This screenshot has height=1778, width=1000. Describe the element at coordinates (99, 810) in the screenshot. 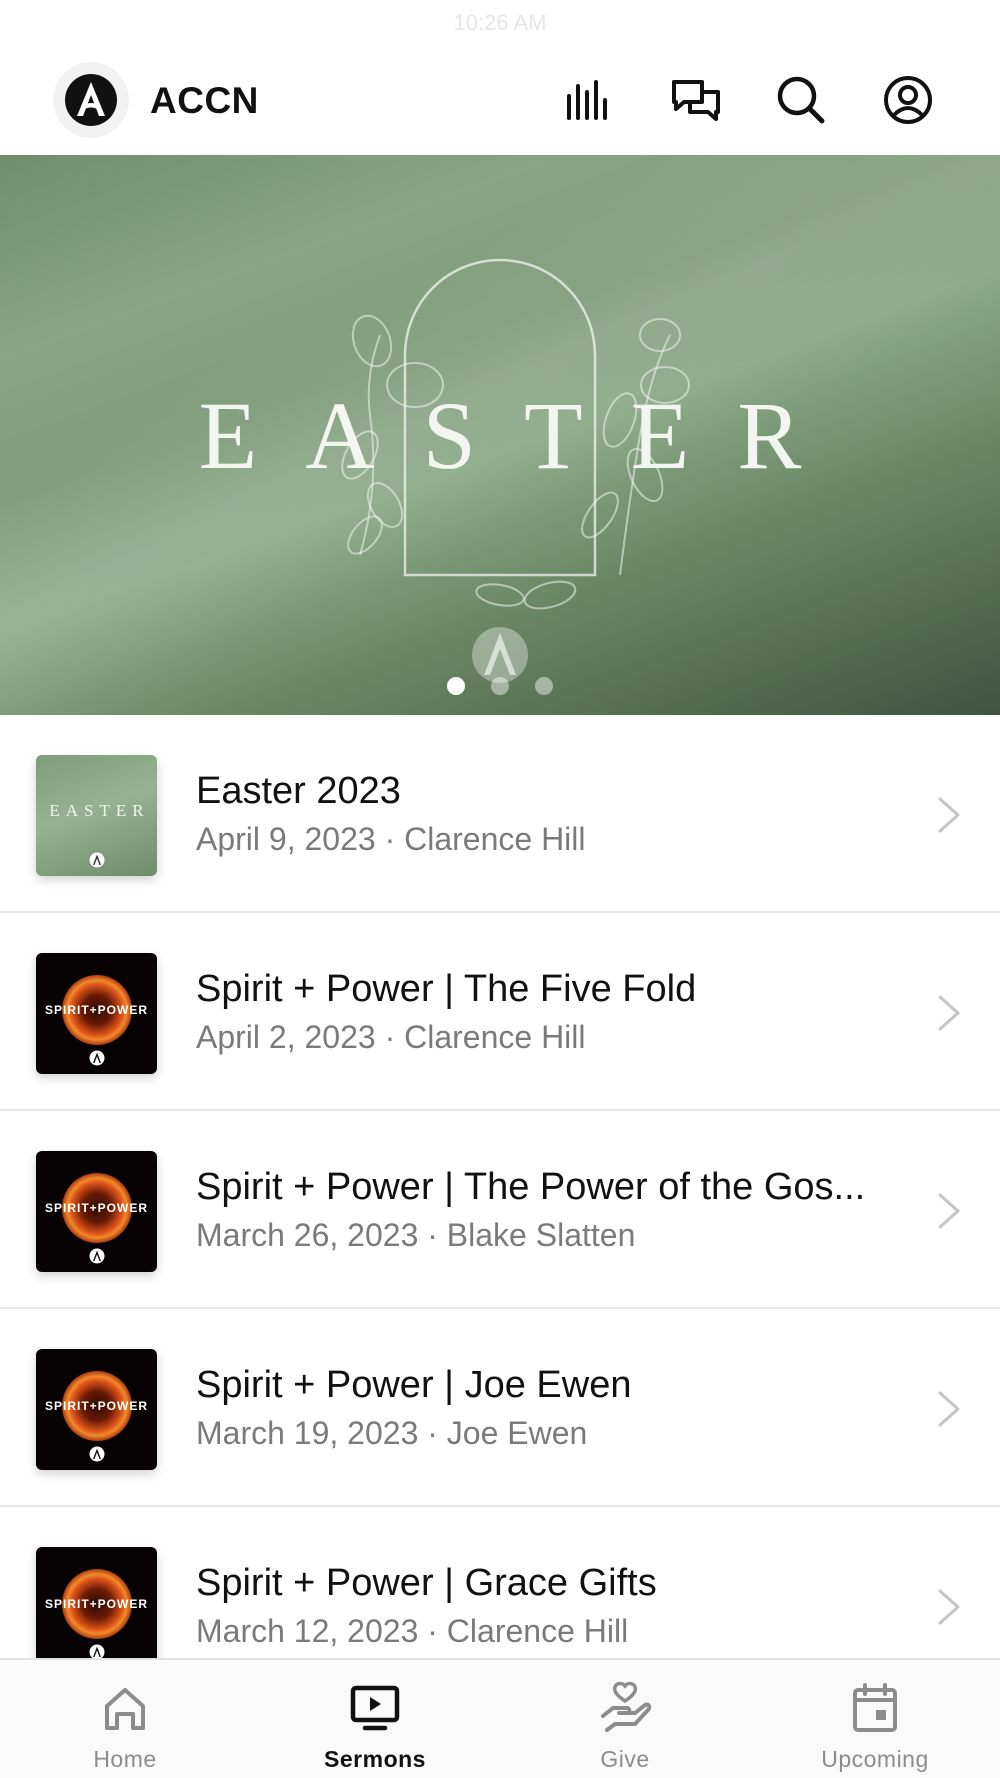

I see `thumbnail-text: EASTER` at that location.